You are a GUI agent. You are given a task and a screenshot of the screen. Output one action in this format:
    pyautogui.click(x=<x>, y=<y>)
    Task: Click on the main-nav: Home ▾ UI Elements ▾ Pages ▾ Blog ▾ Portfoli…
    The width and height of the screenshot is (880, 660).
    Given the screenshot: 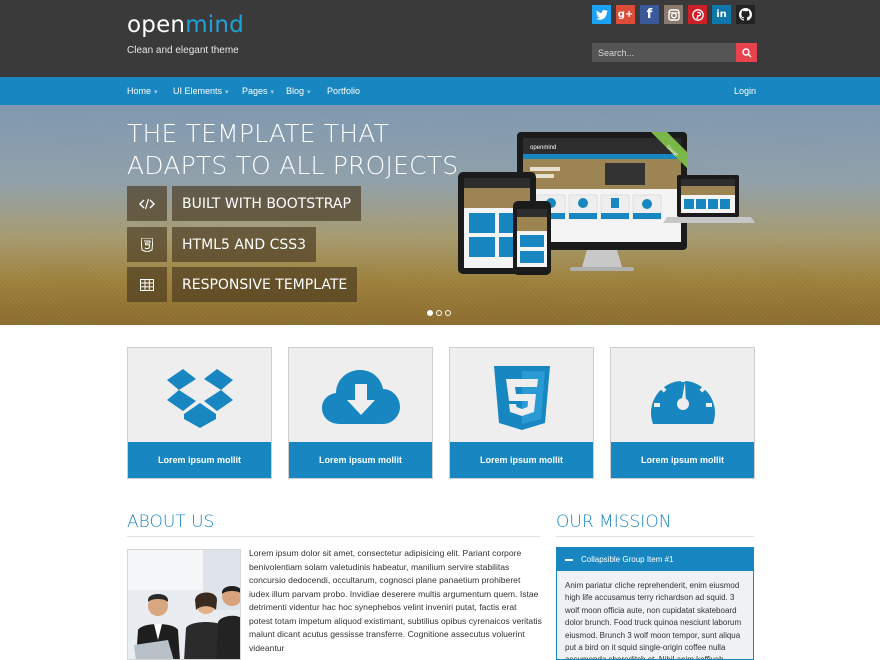 What is the action you would take?
    pyautogui.click(x=440, y=91)
    